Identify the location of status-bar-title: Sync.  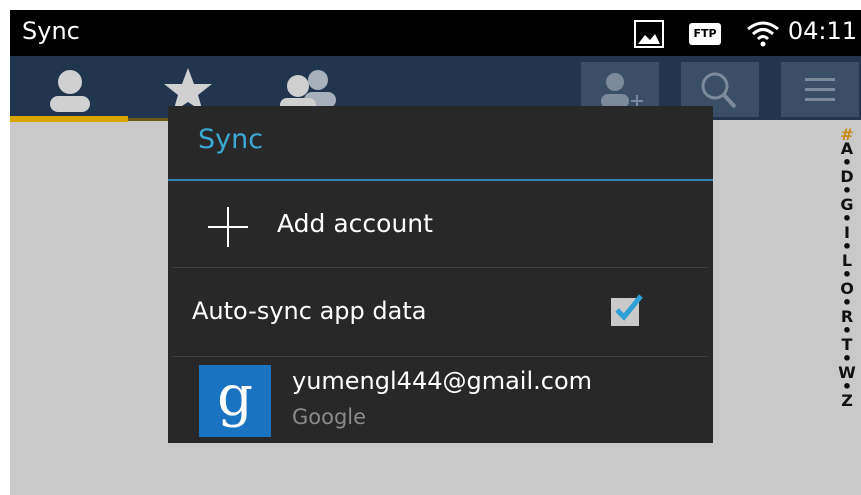
(51, 31).